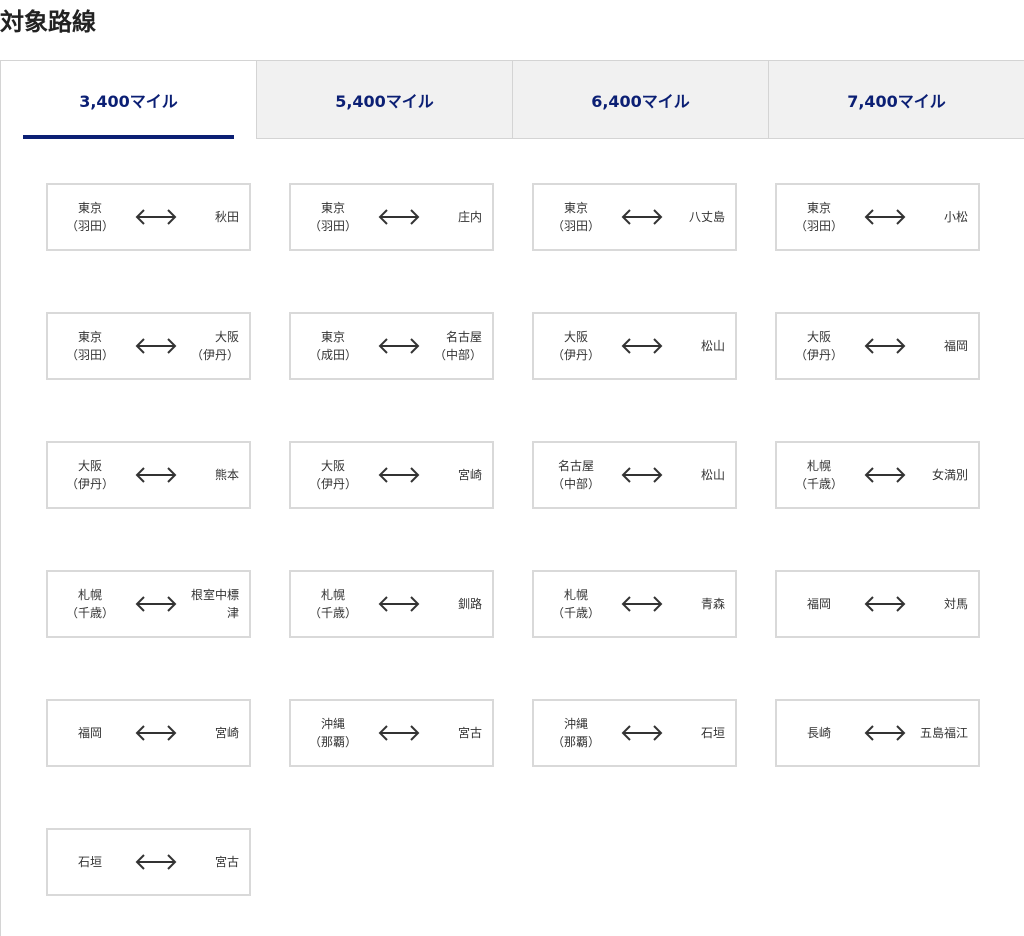 The image size is (1024, 936). I want to click on route-destination-line: 石垣, so click(712, 733).